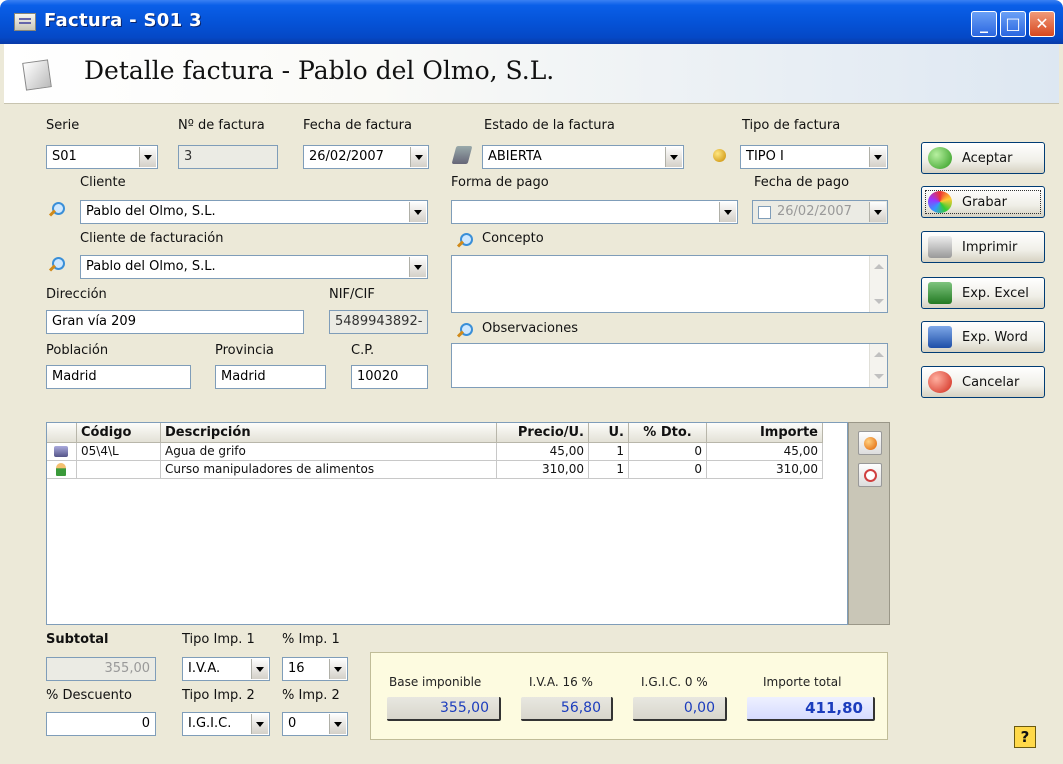 The height and width of the screenshot is (764, 1063). What do you see at coordinates (983, 202) in the screenshot?
I see `grabar-button: Grabar` at bounding box center [983, 202].